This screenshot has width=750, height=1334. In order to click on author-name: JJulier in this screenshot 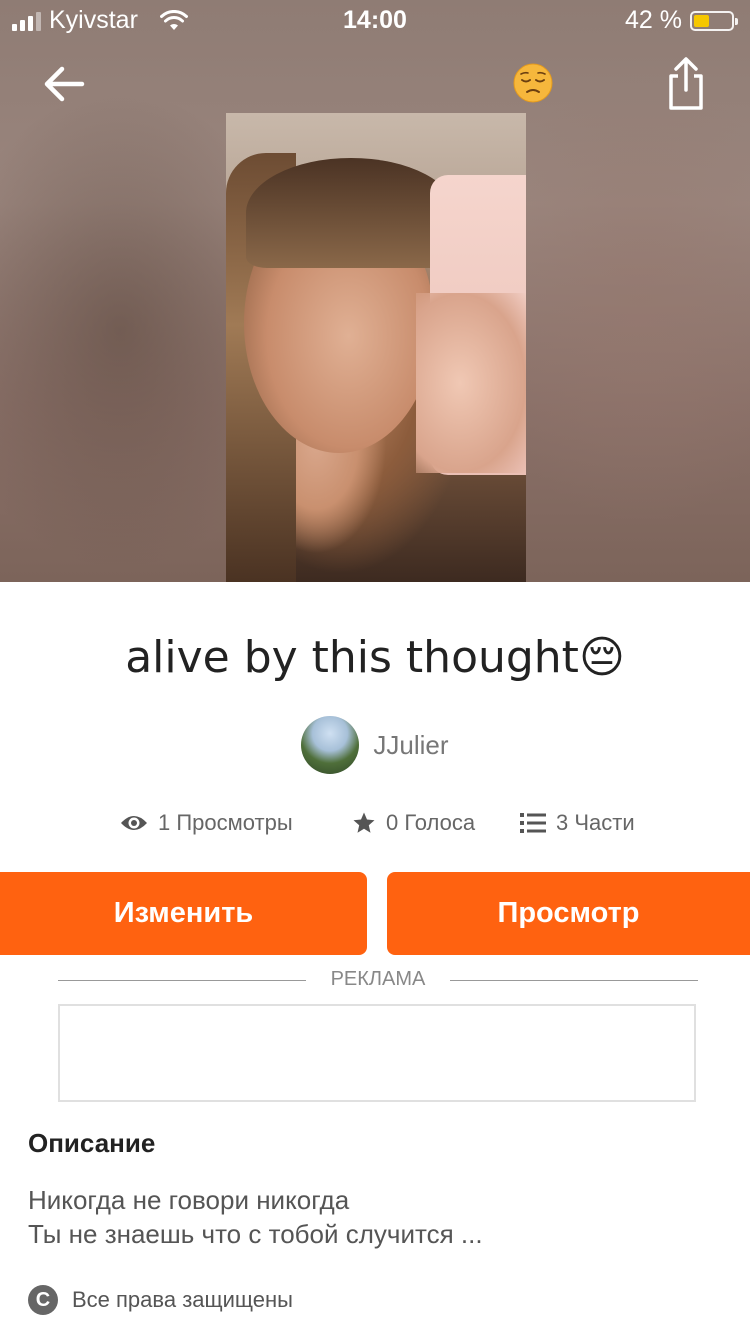, I will do `click(410, 745)`.